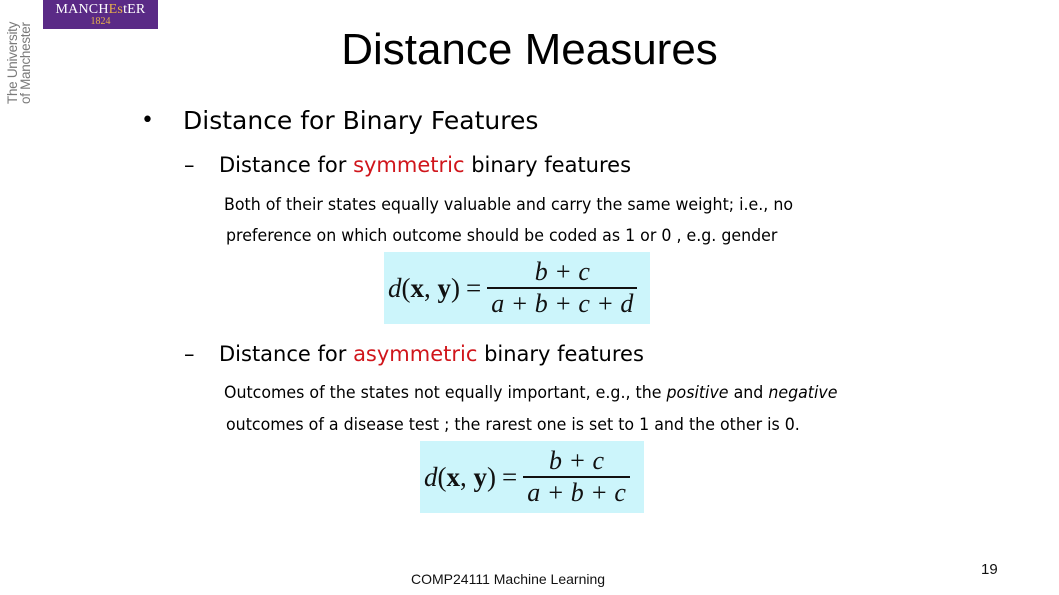 This screenshot has height=595, width=1059. What do you see at coordinates (116, 9) in the screenshot?
I see `logo-wordmark-accent: Es` at bounding box center [116, 9].